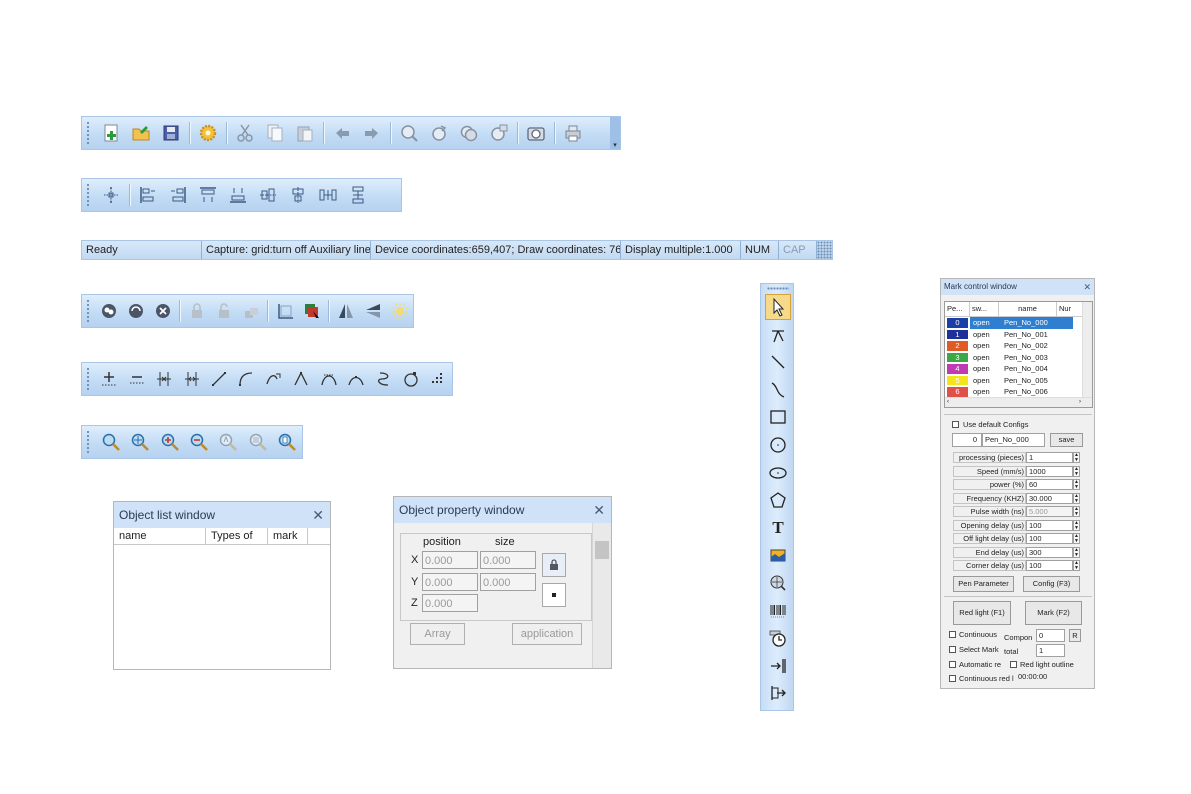 The width and height of the screenshot is (1191, 794). Describe the element at coordinates (1013, 440) in the screenshot. I see `pen-name-field: Pen_No_000` at that location.